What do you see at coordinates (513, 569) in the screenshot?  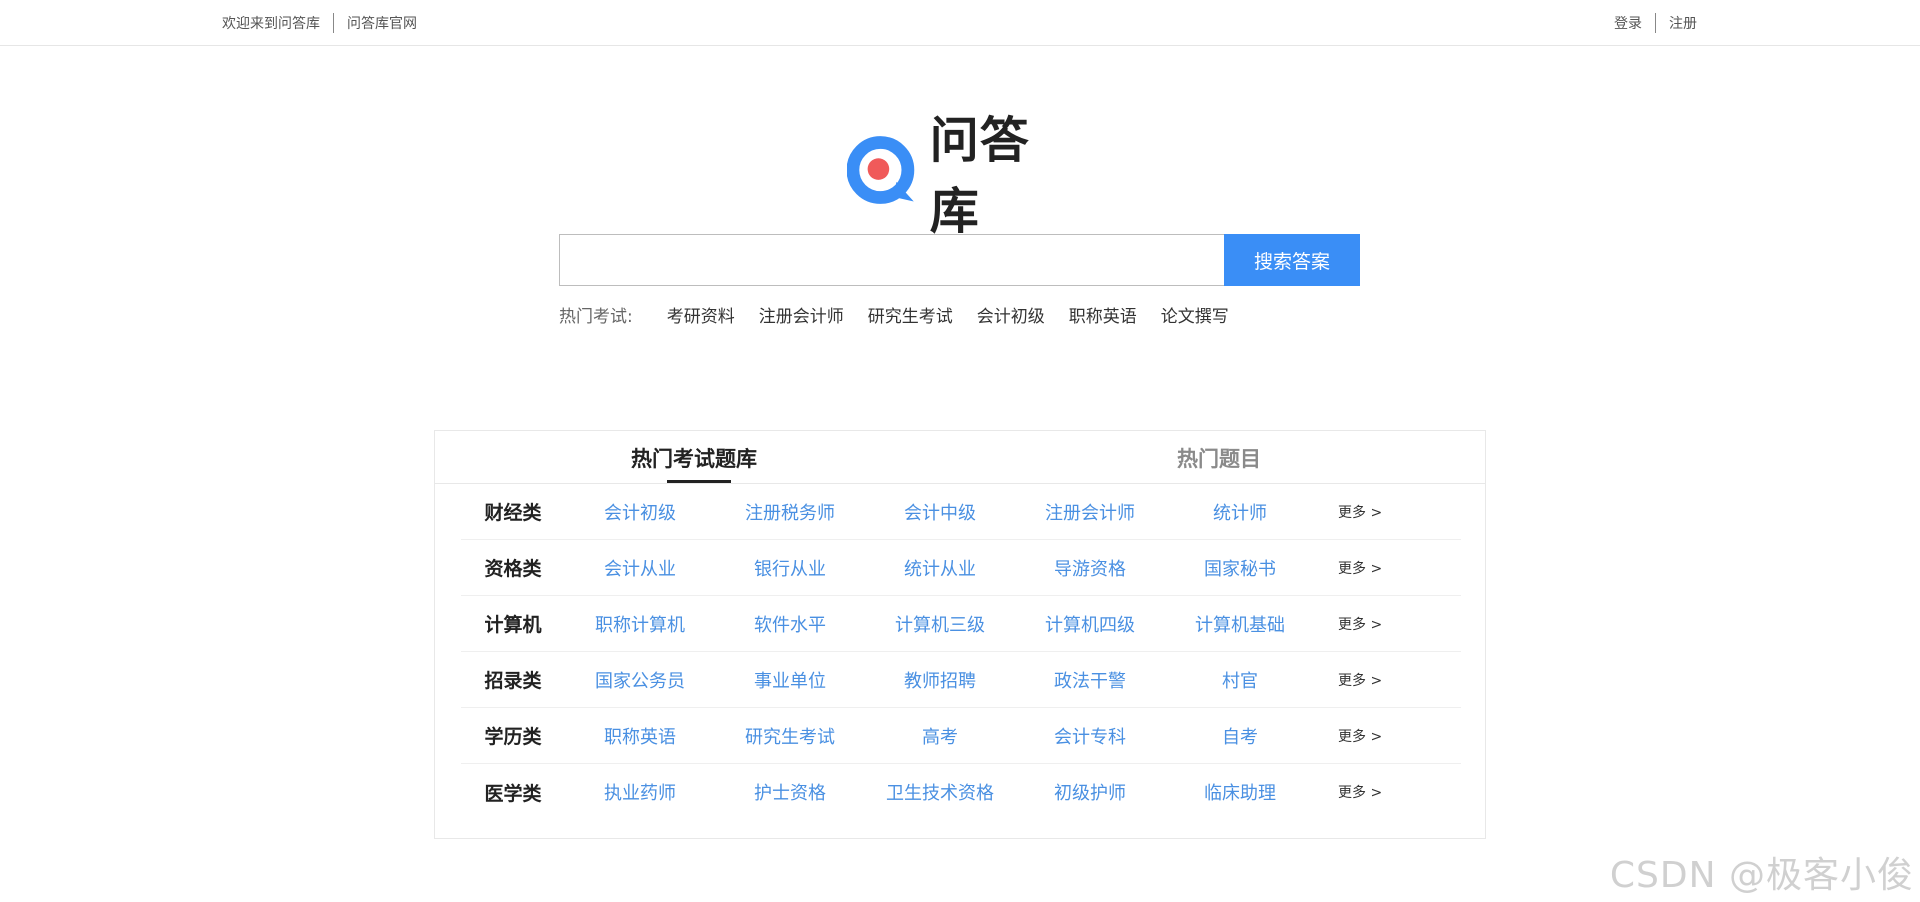 I see `category-name: 资格类` at bounding box center [513, 569].